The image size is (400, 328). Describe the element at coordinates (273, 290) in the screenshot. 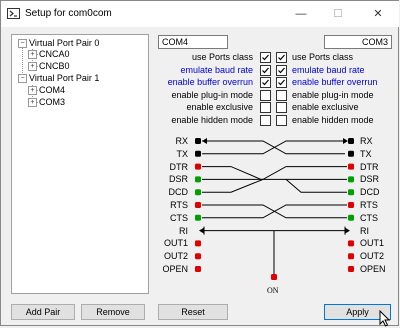

I see `on-label: ON` at that location.